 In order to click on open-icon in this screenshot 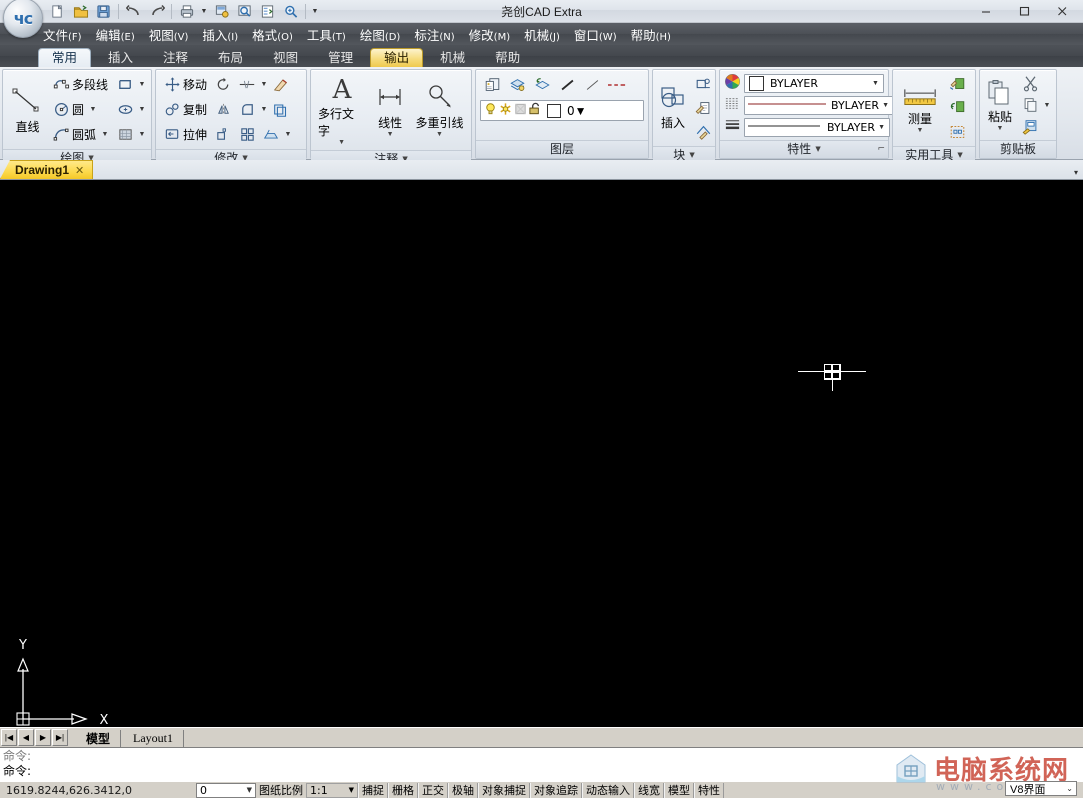, I will do `click(80, 11)`.